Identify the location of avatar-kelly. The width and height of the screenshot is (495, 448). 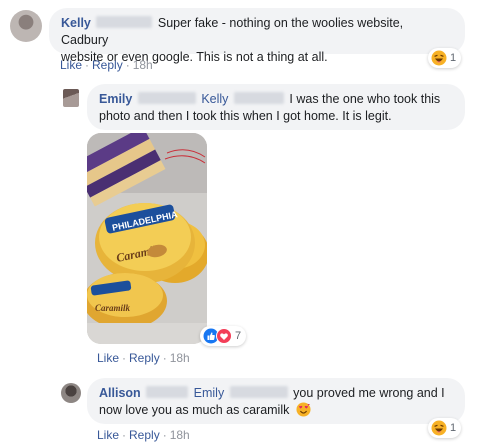
(26, 26).